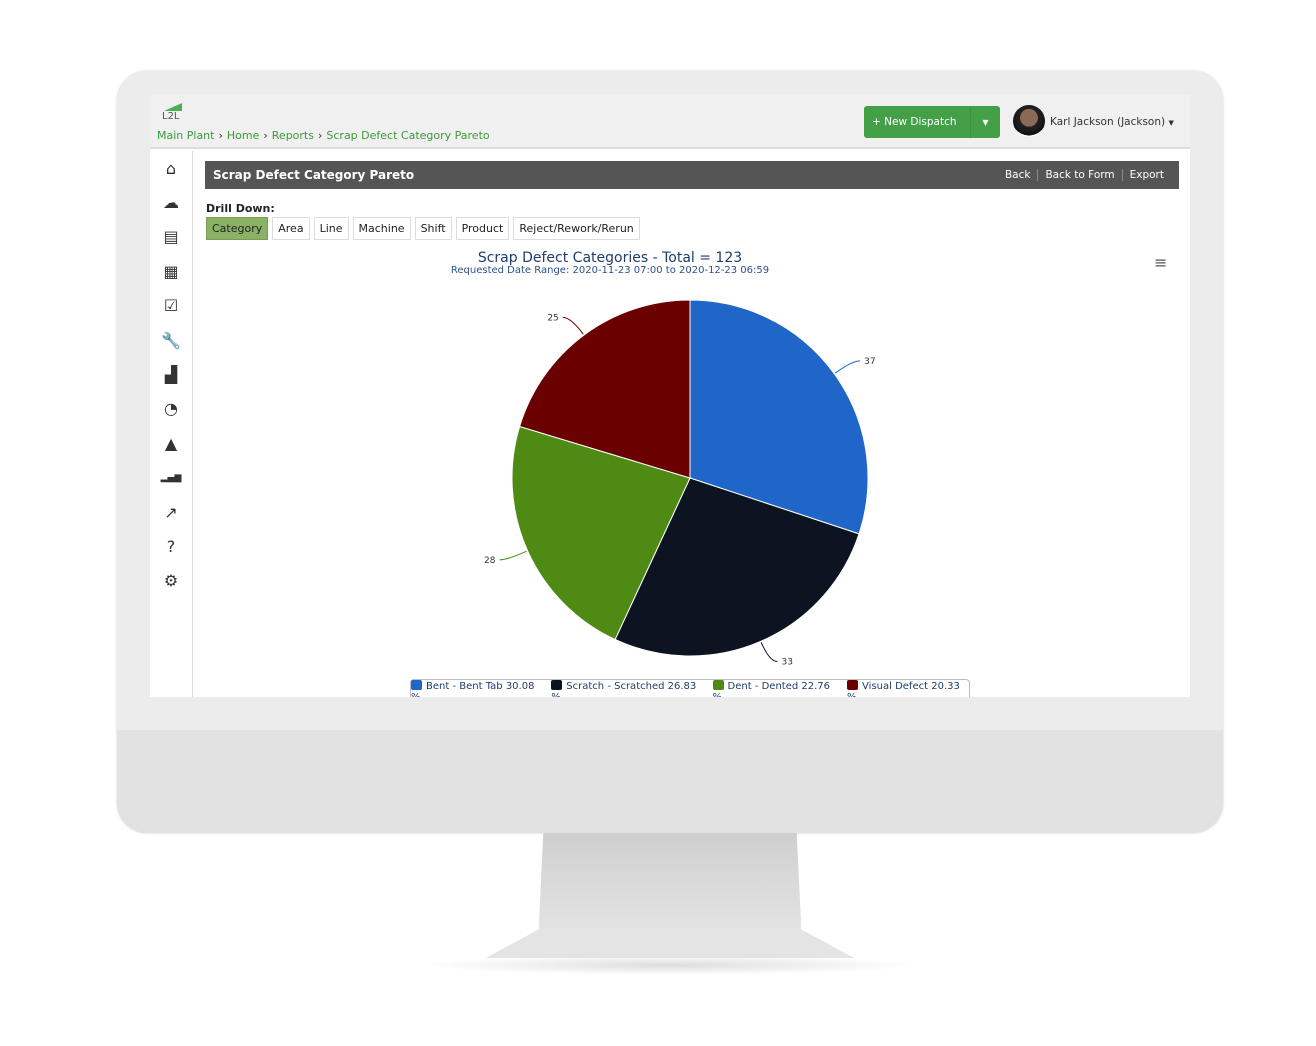 This screenshot has width=1316, height=1046. I want to click on legend-label: Scratch - Scratched, so click(615, 686).